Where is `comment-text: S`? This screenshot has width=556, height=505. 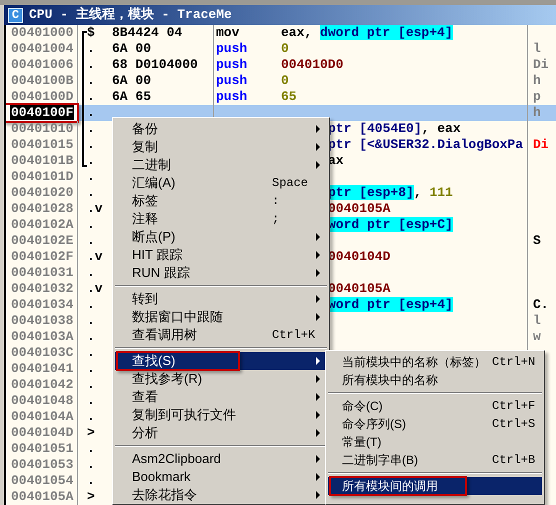 comment-text: S is located at coordinates (537, 240).